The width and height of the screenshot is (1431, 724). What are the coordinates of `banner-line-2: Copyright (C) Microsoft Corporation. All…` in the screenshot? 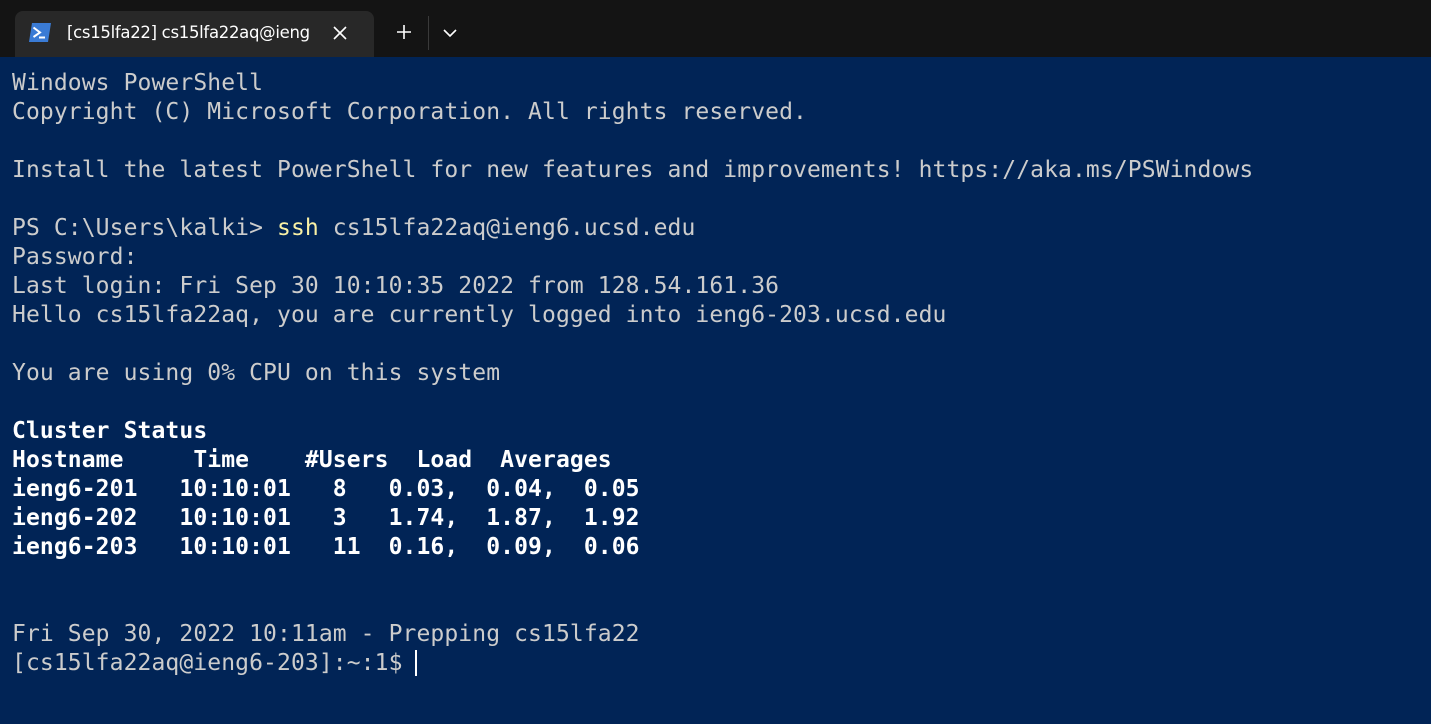 It's located at (409, 112).